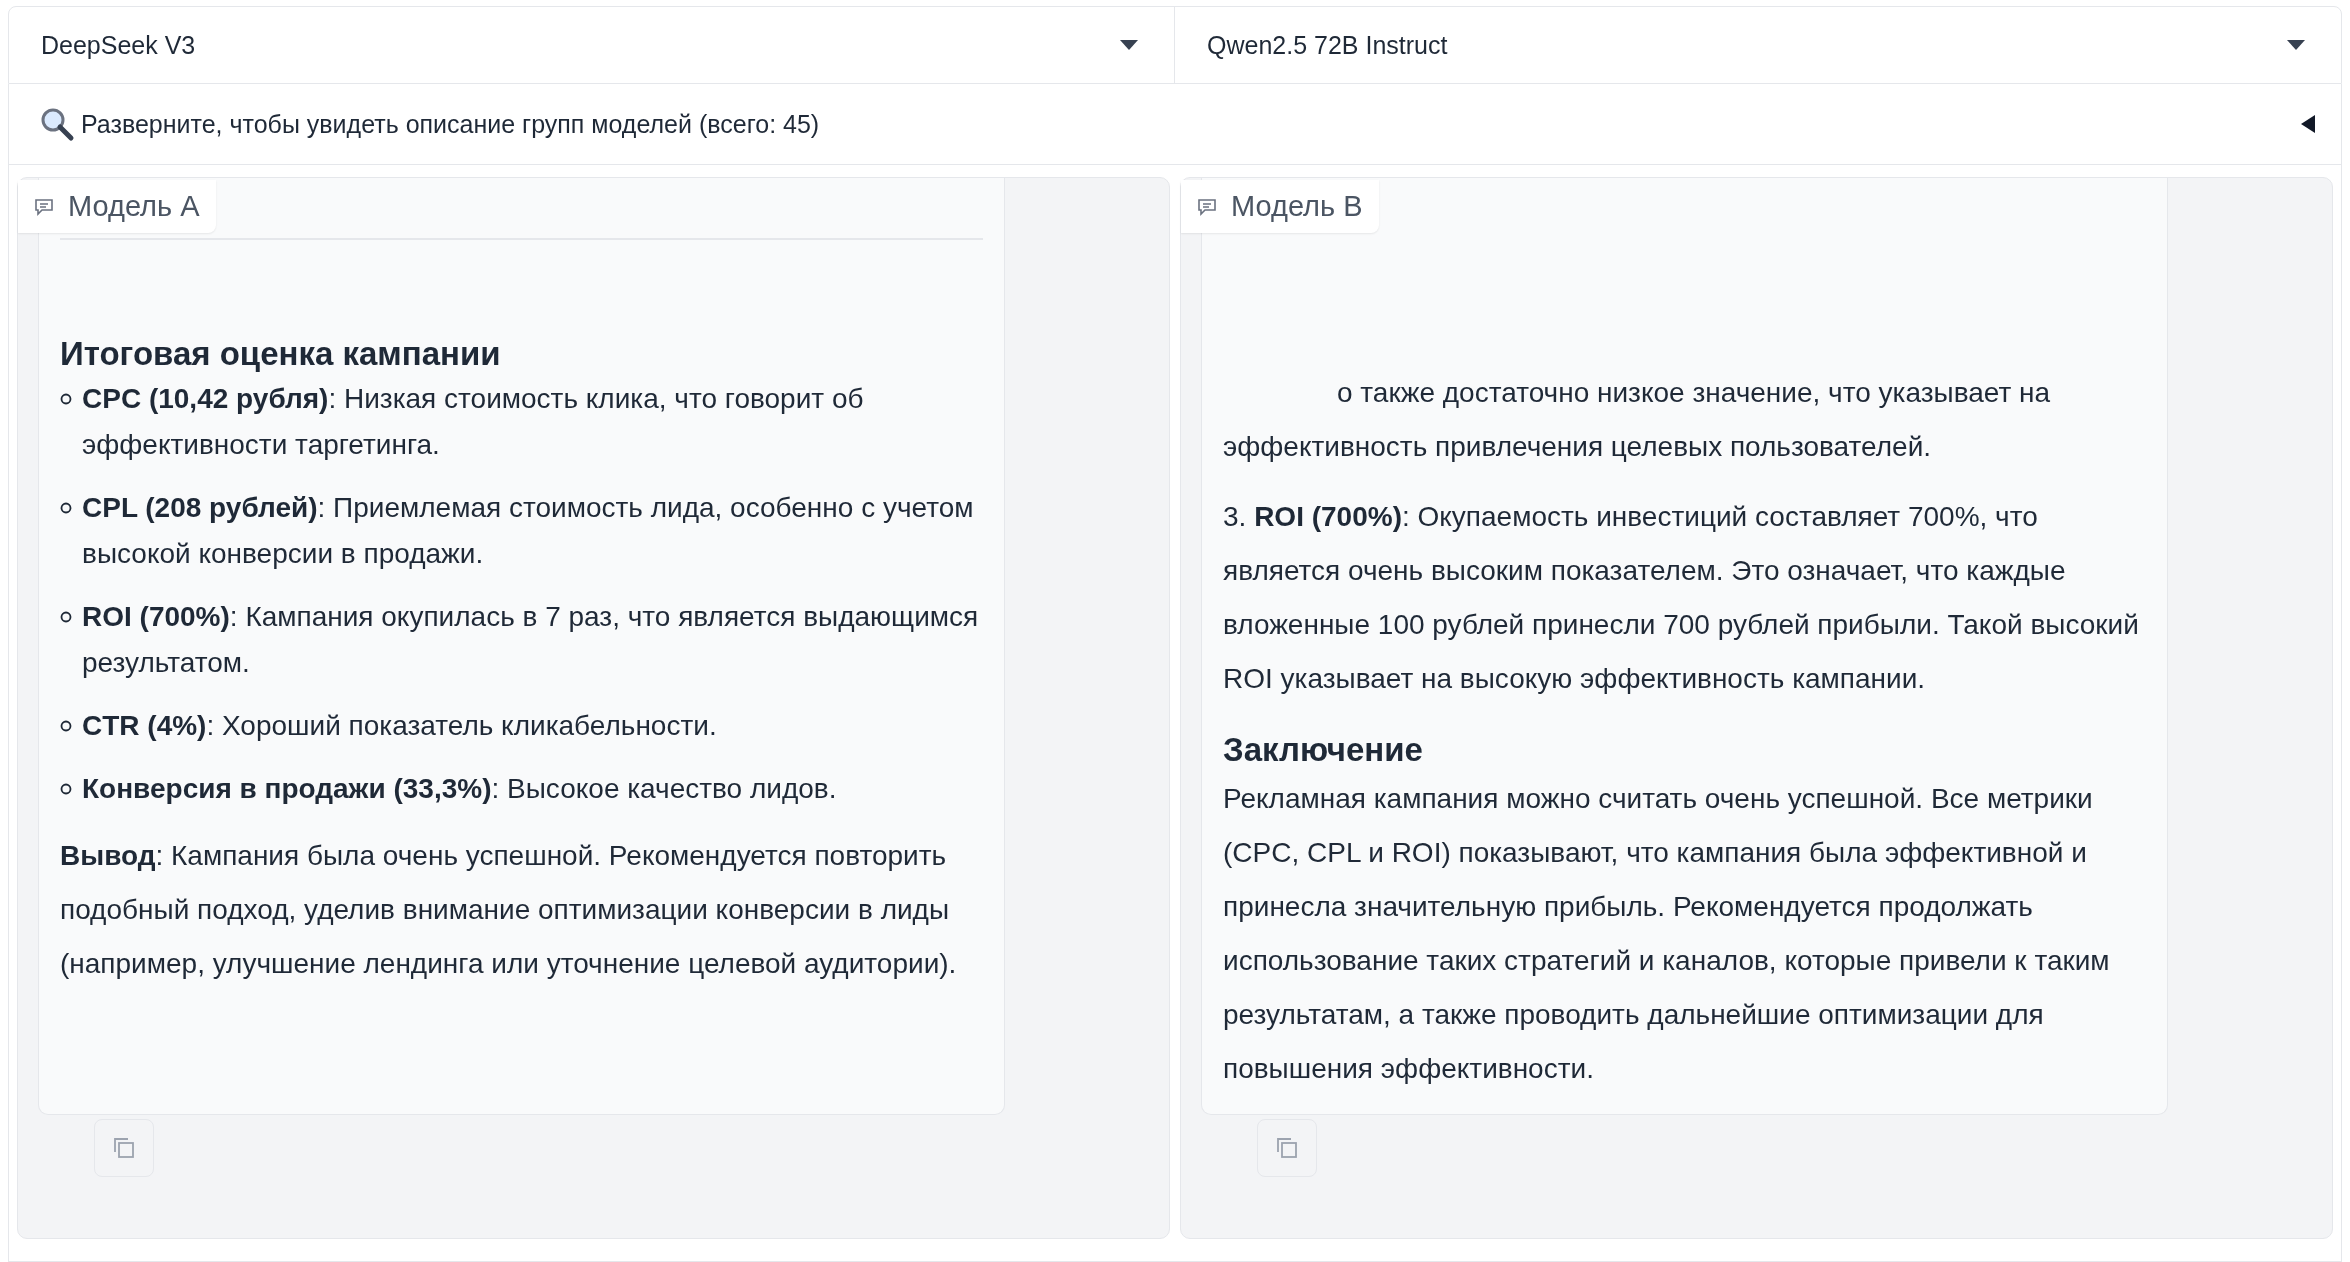 The image size is (2350, 1262). I want to click on panel-label: Модель A, so click(117, 206).